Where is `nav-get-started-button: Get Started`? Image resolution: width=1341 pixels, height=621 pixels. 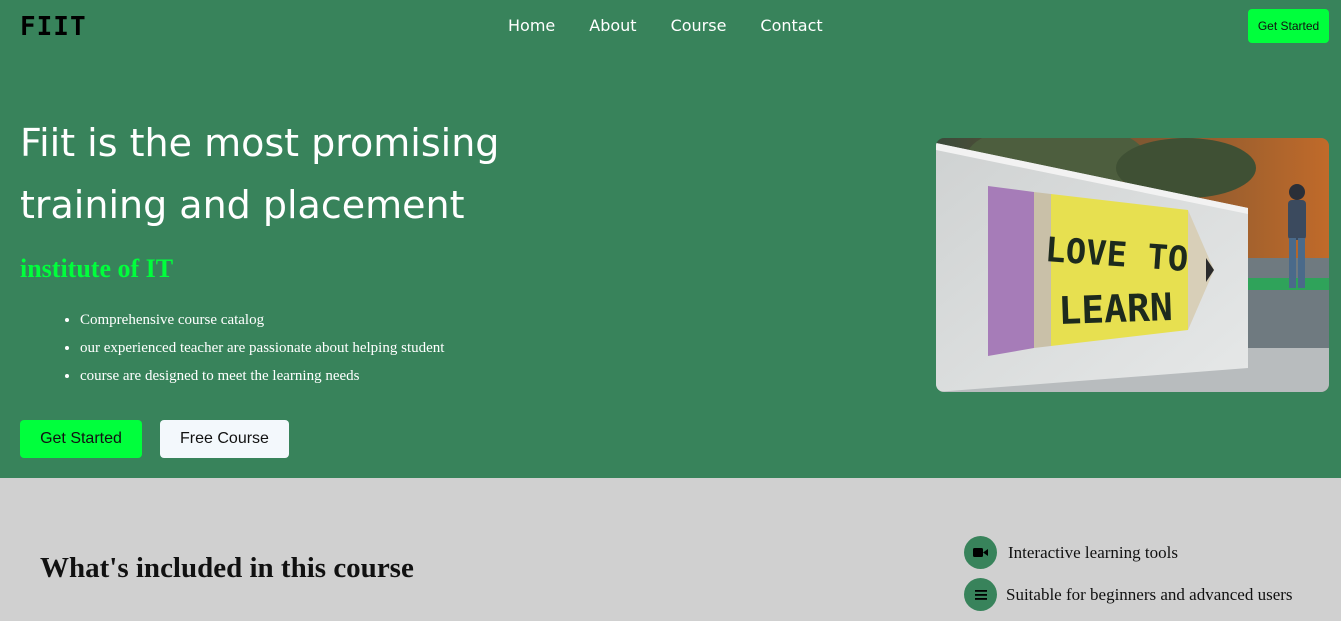
nav-get-started-button: Get Started is located at coordinates (1288, 26).